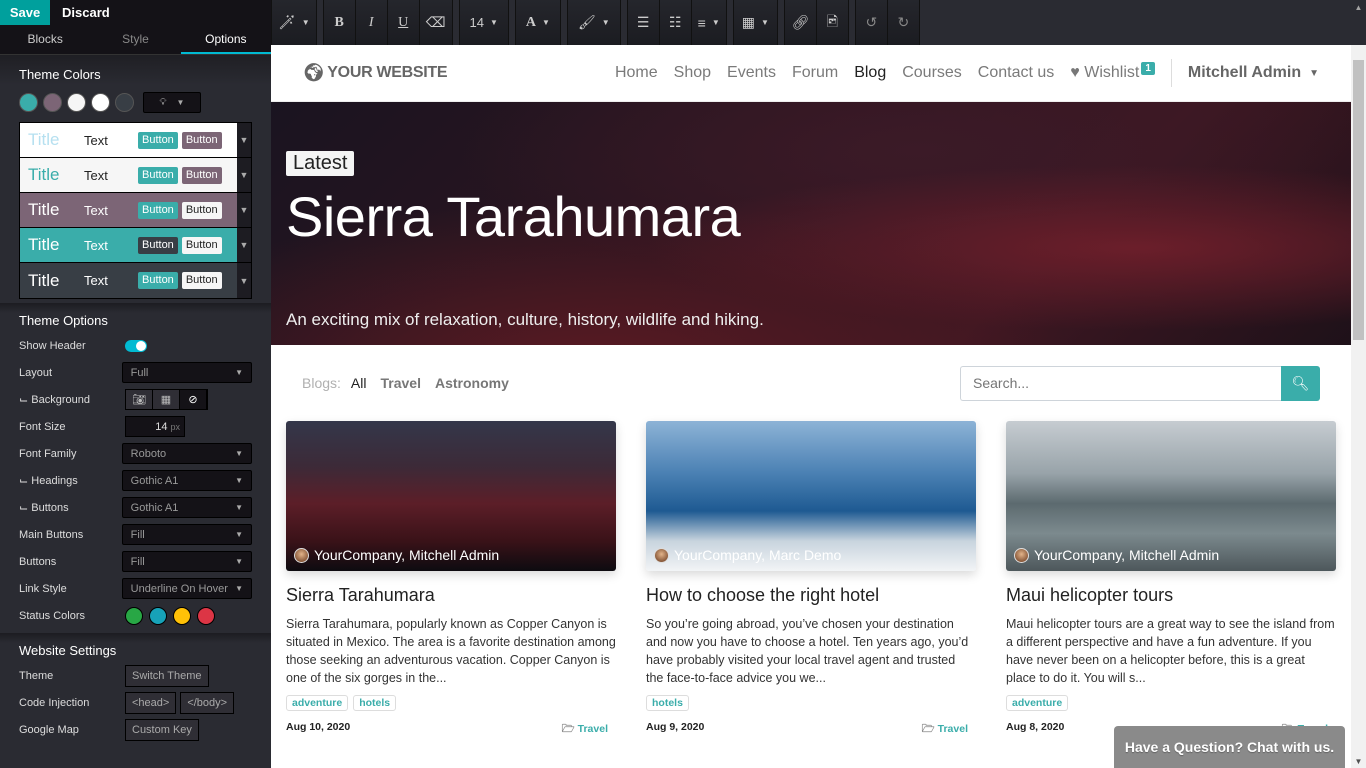  I want to click on color-swatch-dark, so click(124, 102).